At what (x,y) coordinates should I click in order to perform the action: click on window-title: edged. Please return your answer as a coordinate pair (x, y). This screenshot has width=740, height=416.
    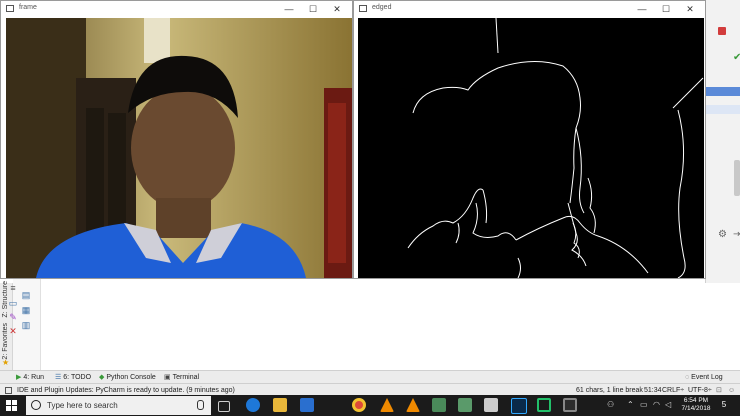
    Looking at the image, I should click on (382, 7).